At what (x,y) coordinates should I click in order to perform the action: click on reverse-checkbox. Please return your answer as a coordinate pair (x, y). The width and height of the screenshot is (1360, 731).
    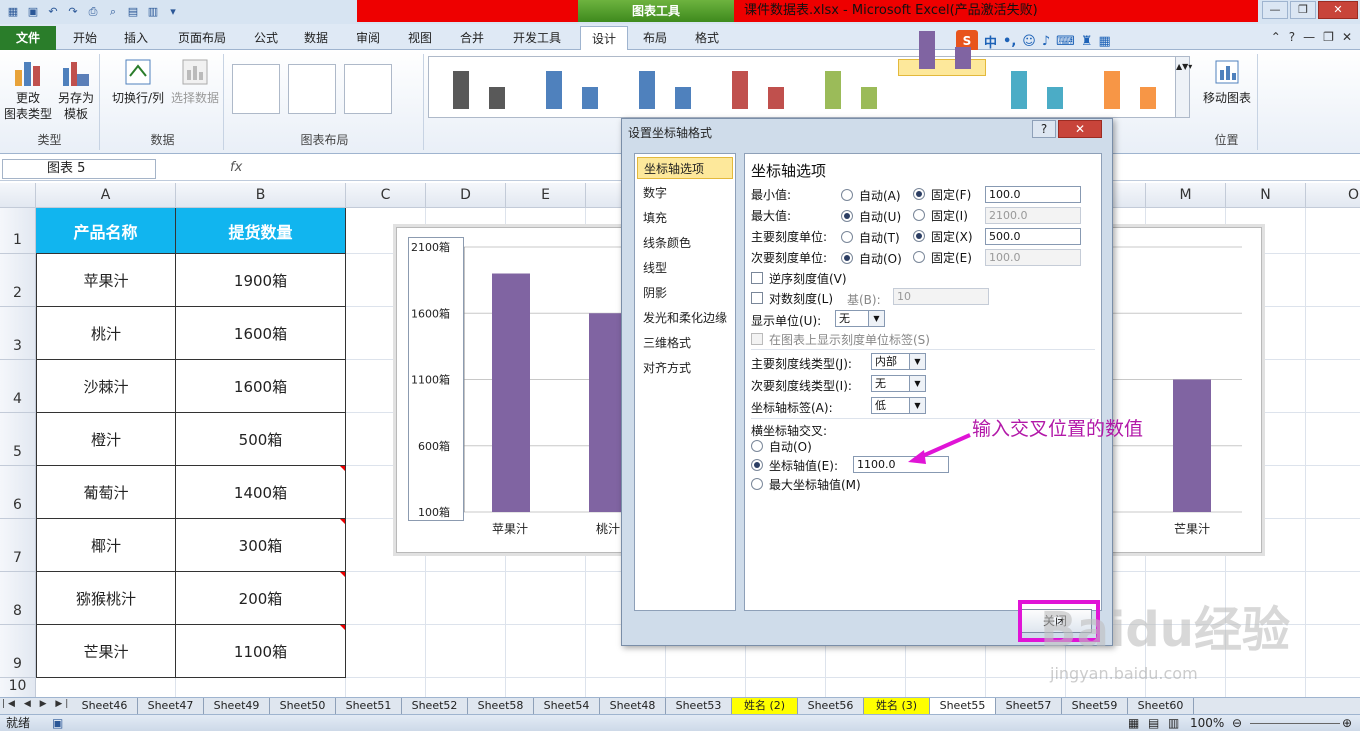
    Looking at the image, I should click on (757, 278).